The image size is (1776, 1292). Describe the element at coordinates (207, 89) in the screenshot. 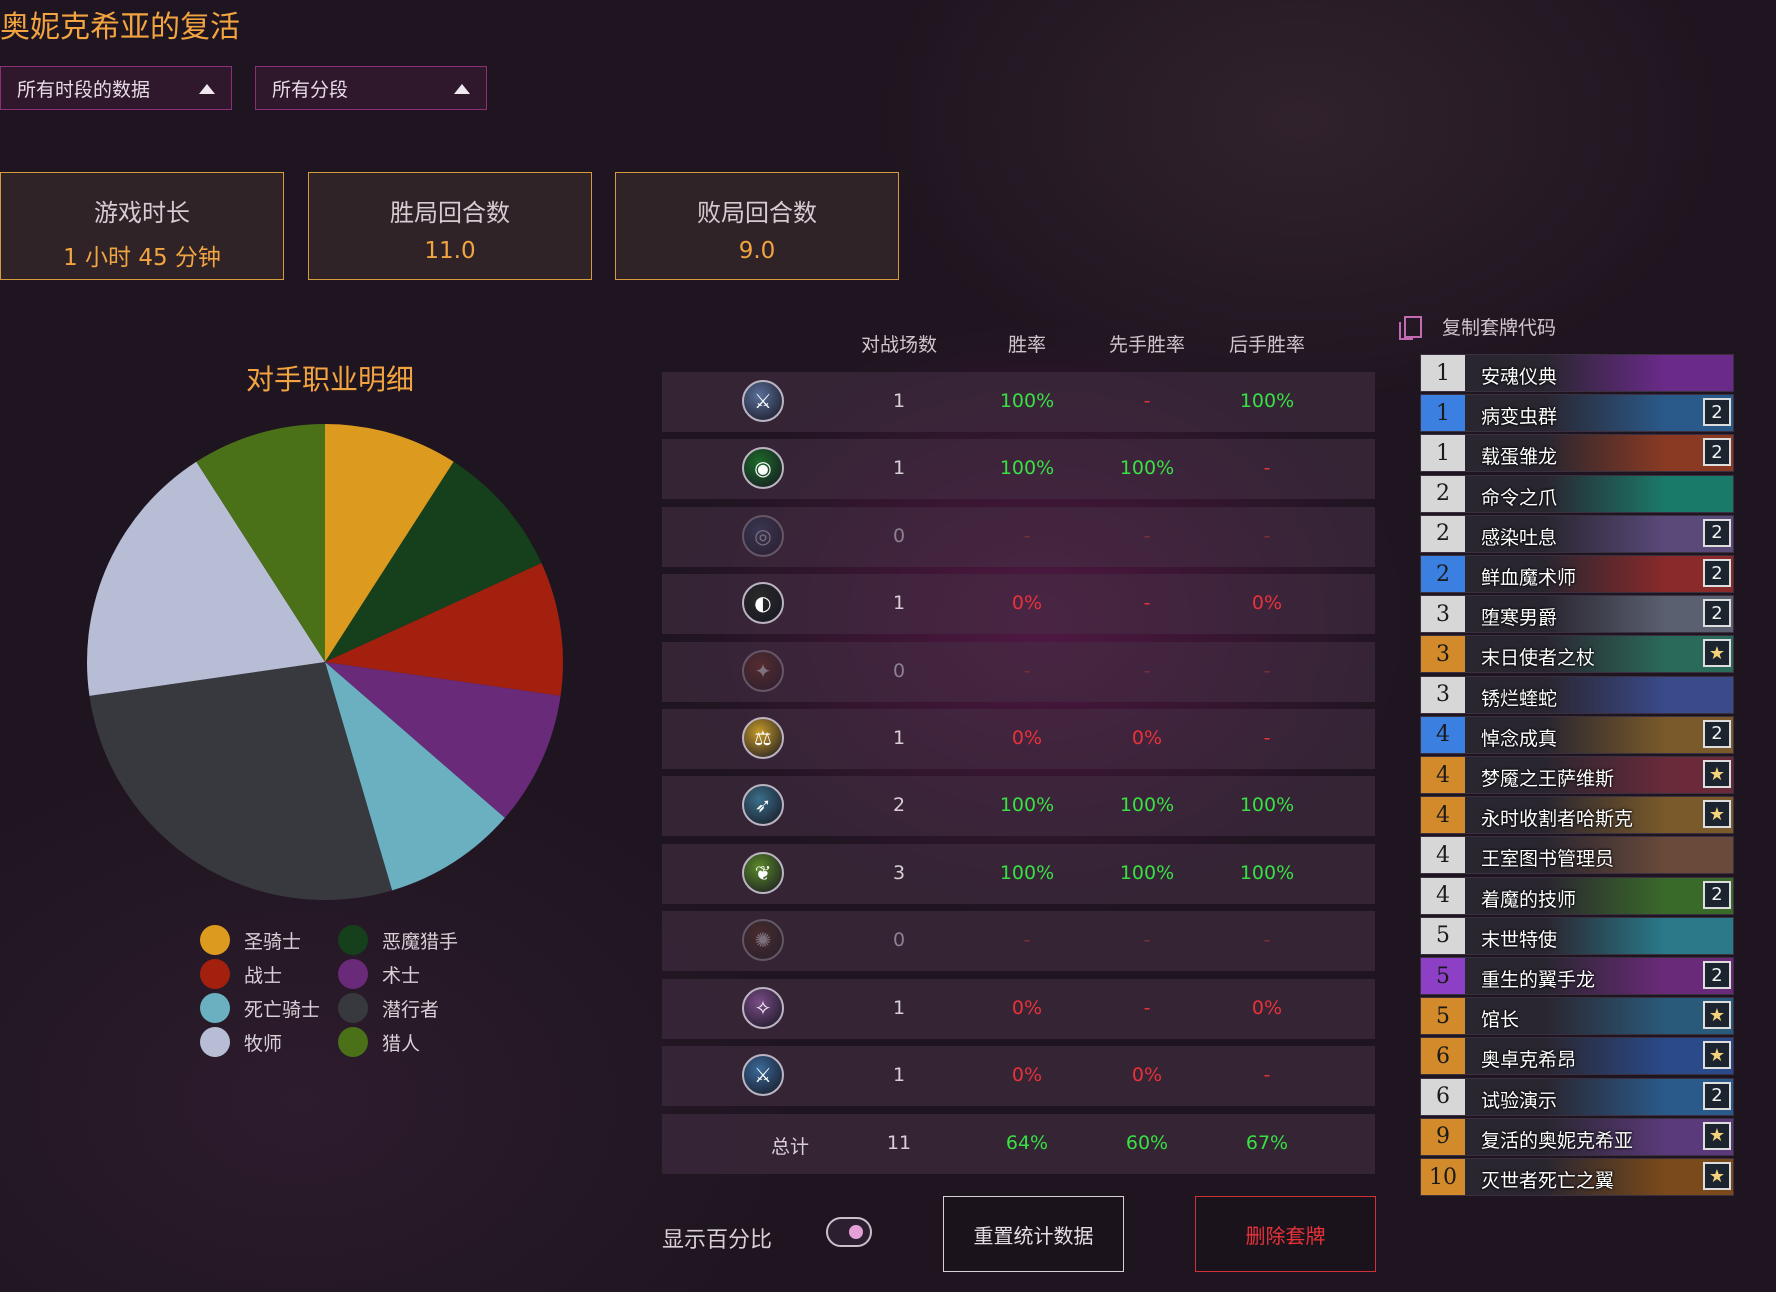

I see `caret-up-icon` at that location.